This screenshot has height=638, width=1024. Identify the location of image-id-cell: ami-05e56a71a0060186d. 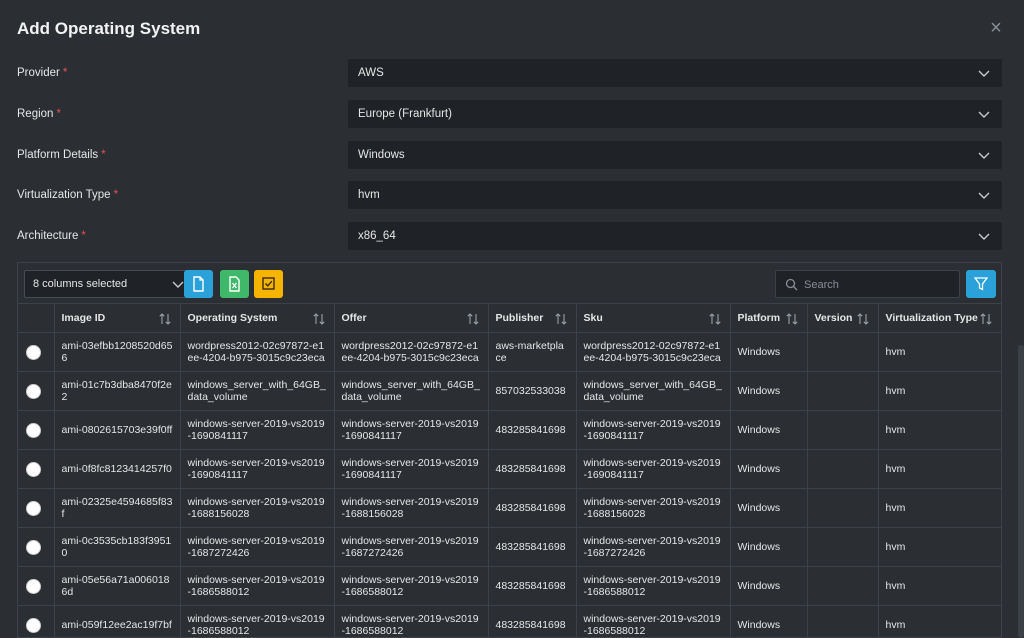
(117, 586).